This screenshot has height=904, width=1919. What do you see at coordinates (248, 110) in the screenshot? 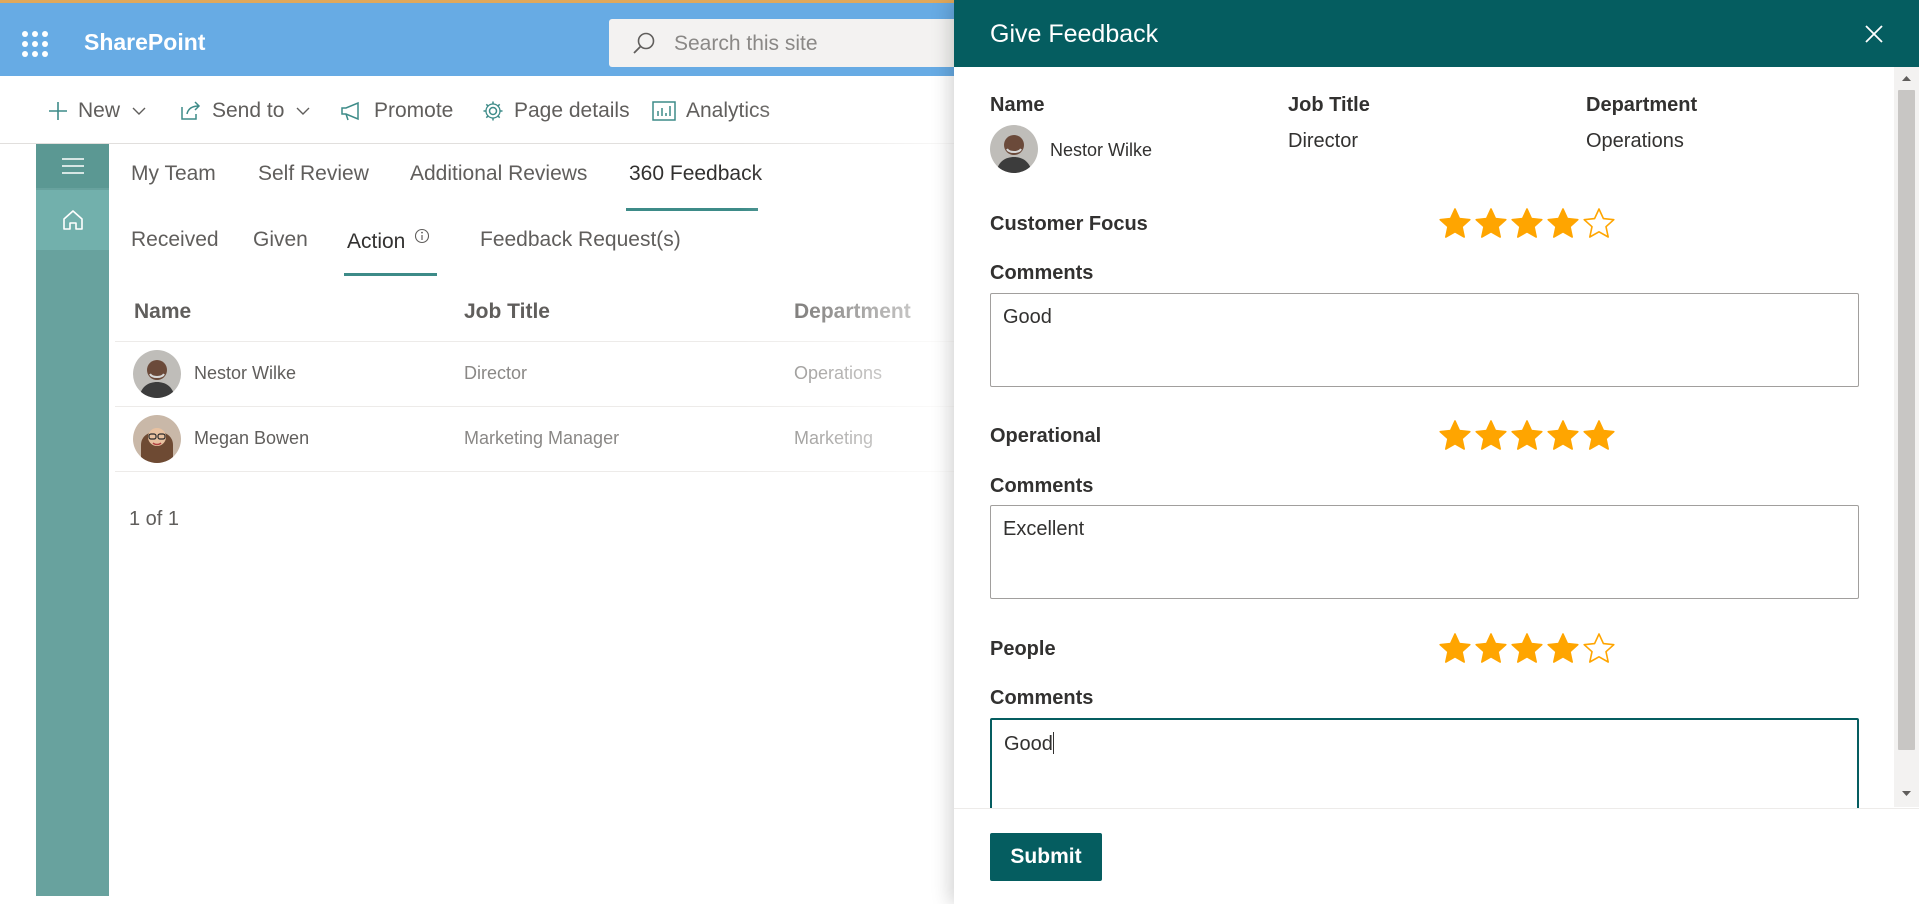
I see `send-to-label: Send to` at bounding box center [248, 110].